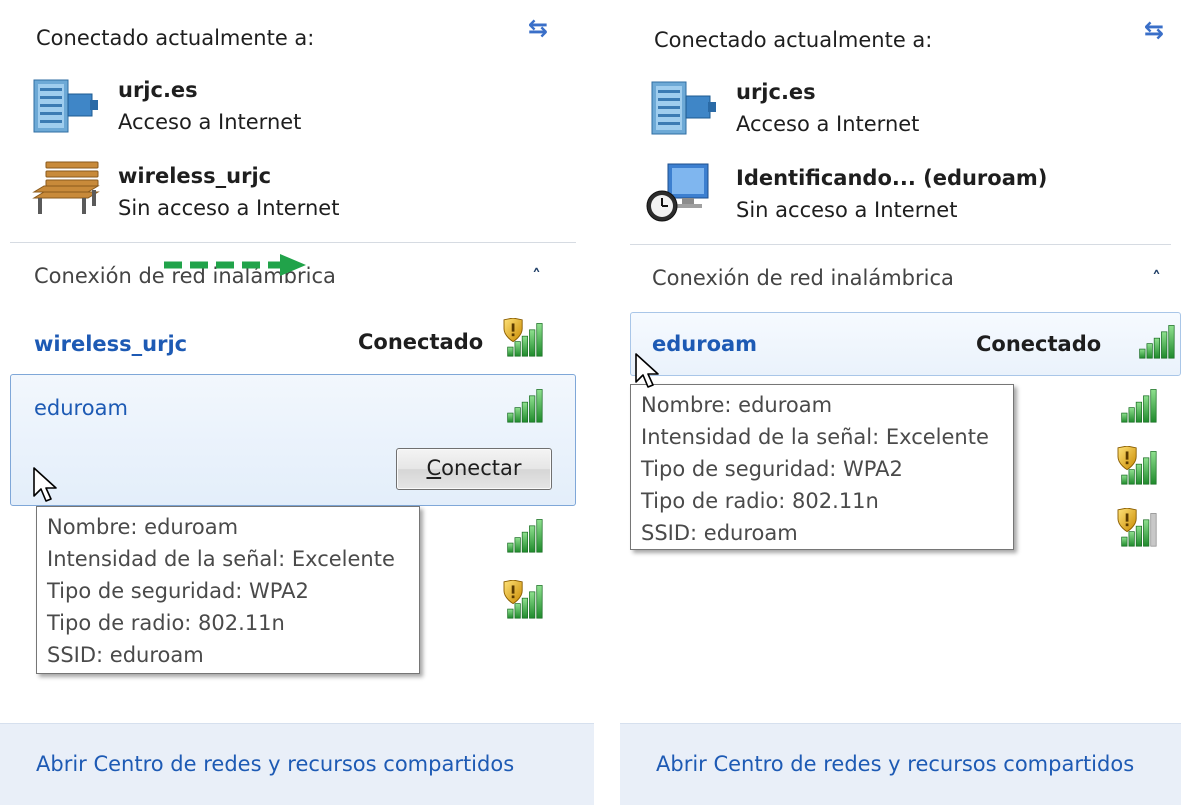  What do you see at coordinates (1137, 527) in the screenshot?
I see `secured-weak-signal-icon` at bounding box center [1137, 527].